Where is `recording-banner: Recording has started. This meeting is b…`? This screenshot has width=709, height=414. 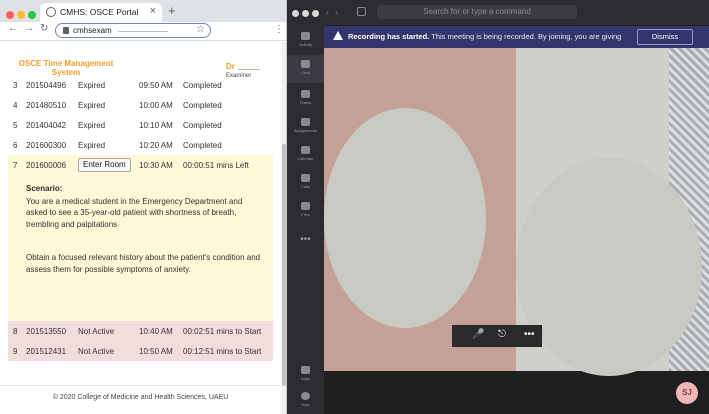
recording-banner: Recording has started. This meeting is b… is located at coordinates (516, 37).